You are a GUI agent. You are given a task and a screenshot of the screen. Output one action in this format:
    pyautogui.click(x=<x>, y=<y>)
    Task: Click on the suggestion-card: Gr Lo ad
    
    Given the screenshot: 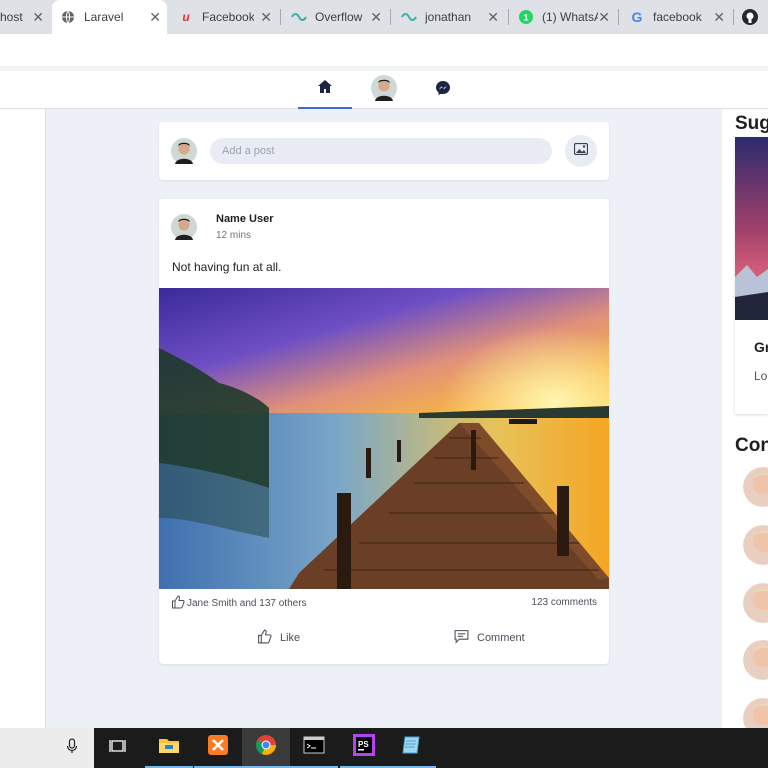 What is the action you would take?
    pyautogui.click(x=751, y=275)
    